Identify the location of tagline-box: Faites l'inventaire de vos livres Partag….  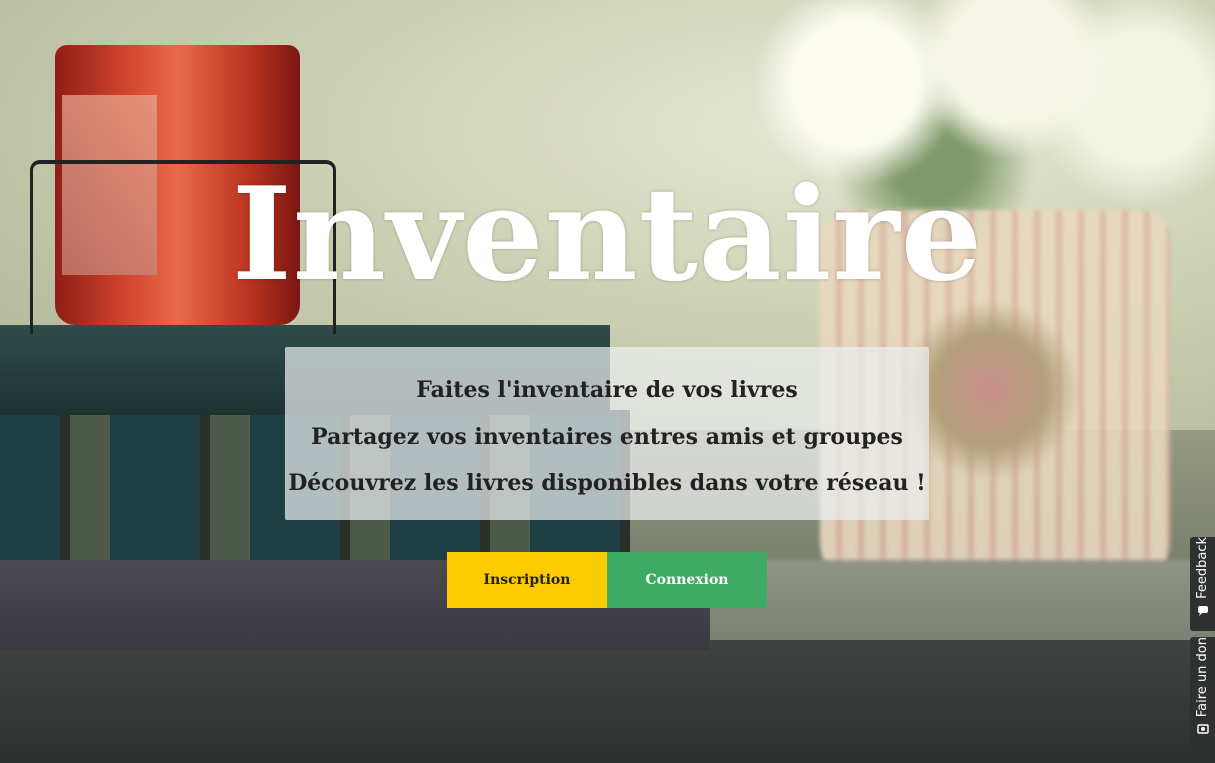
(607, 433).